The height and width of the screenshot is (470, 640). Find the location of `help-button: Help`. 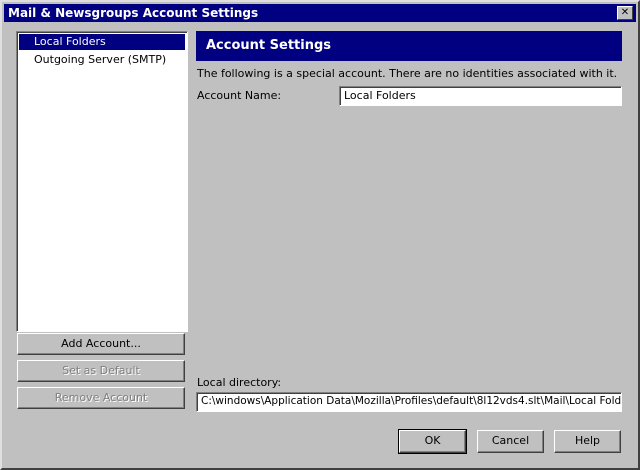

help-button: Help is located at coordinates (587, 441).